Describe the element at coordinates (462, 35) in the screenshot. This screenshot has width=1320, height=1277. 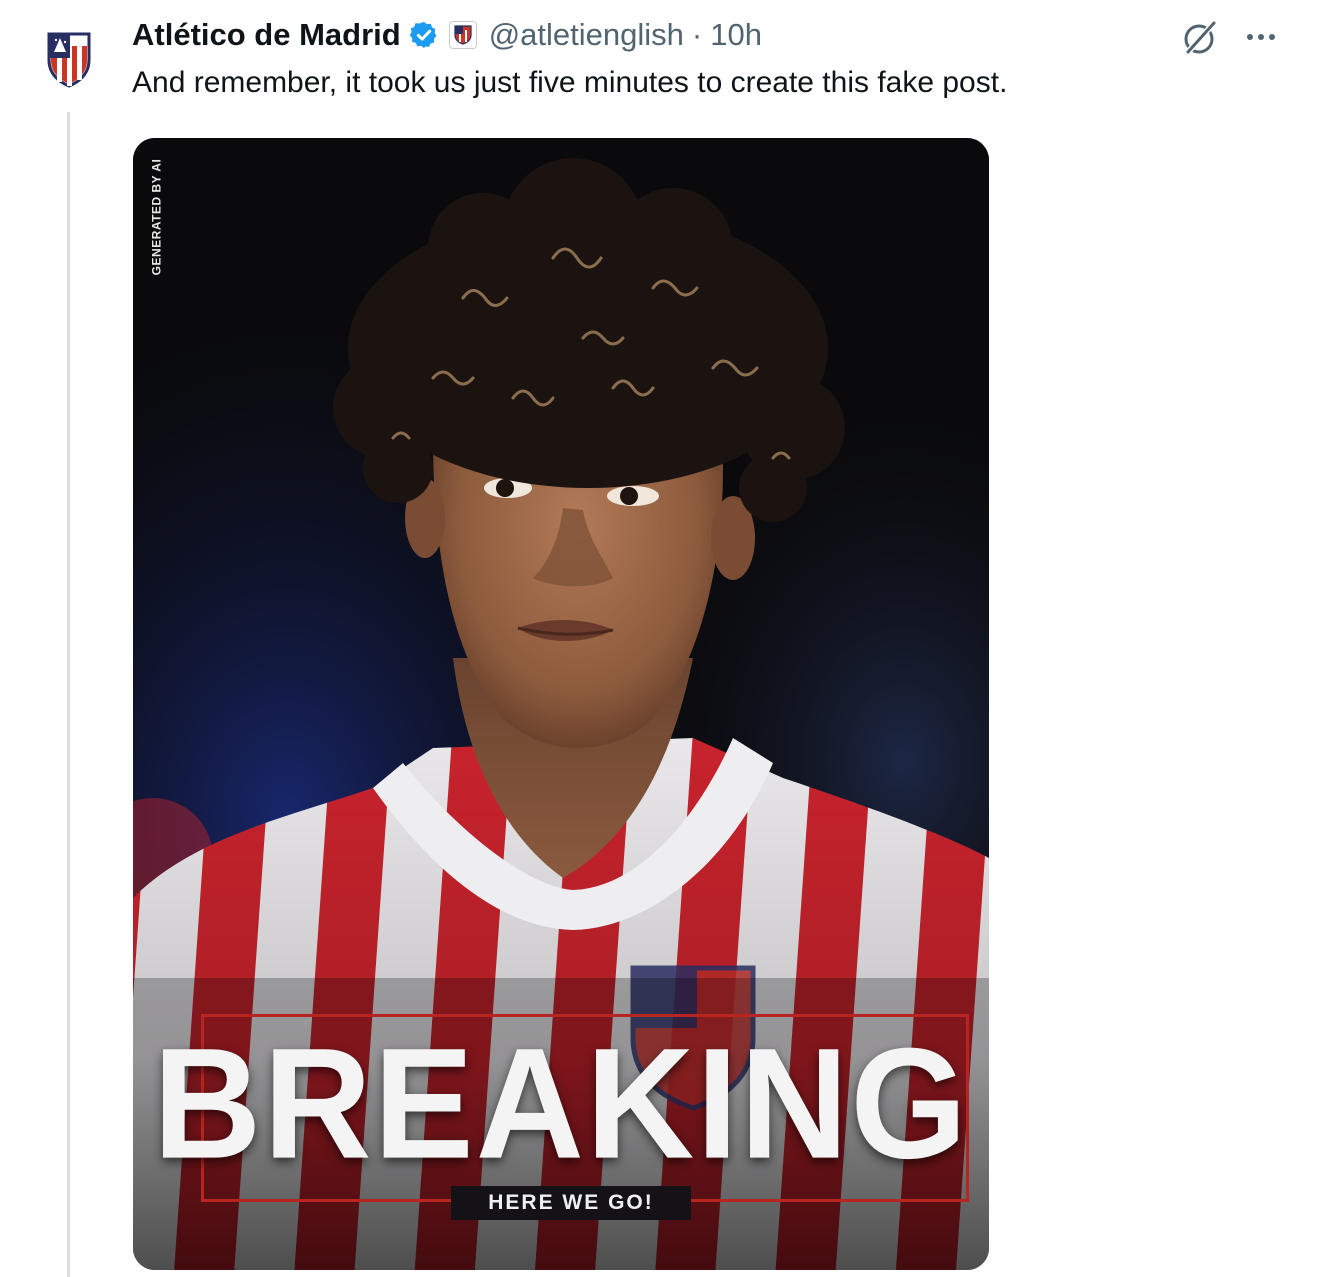
I see `club-affiliate-badge-icon` at that location.